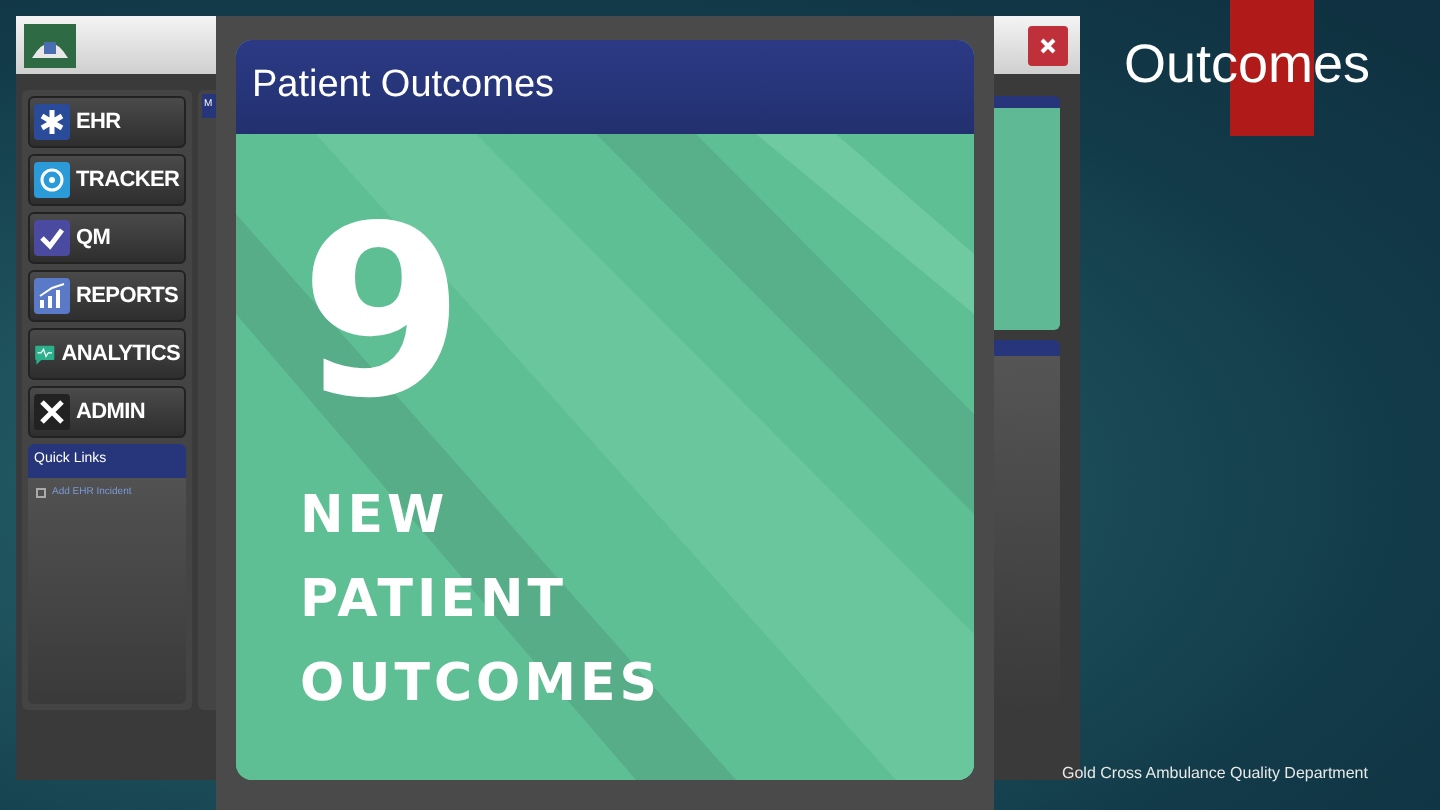  Describe the element at coordinates (52, 296) in the screenshot. I see `reports-icon` at that location.